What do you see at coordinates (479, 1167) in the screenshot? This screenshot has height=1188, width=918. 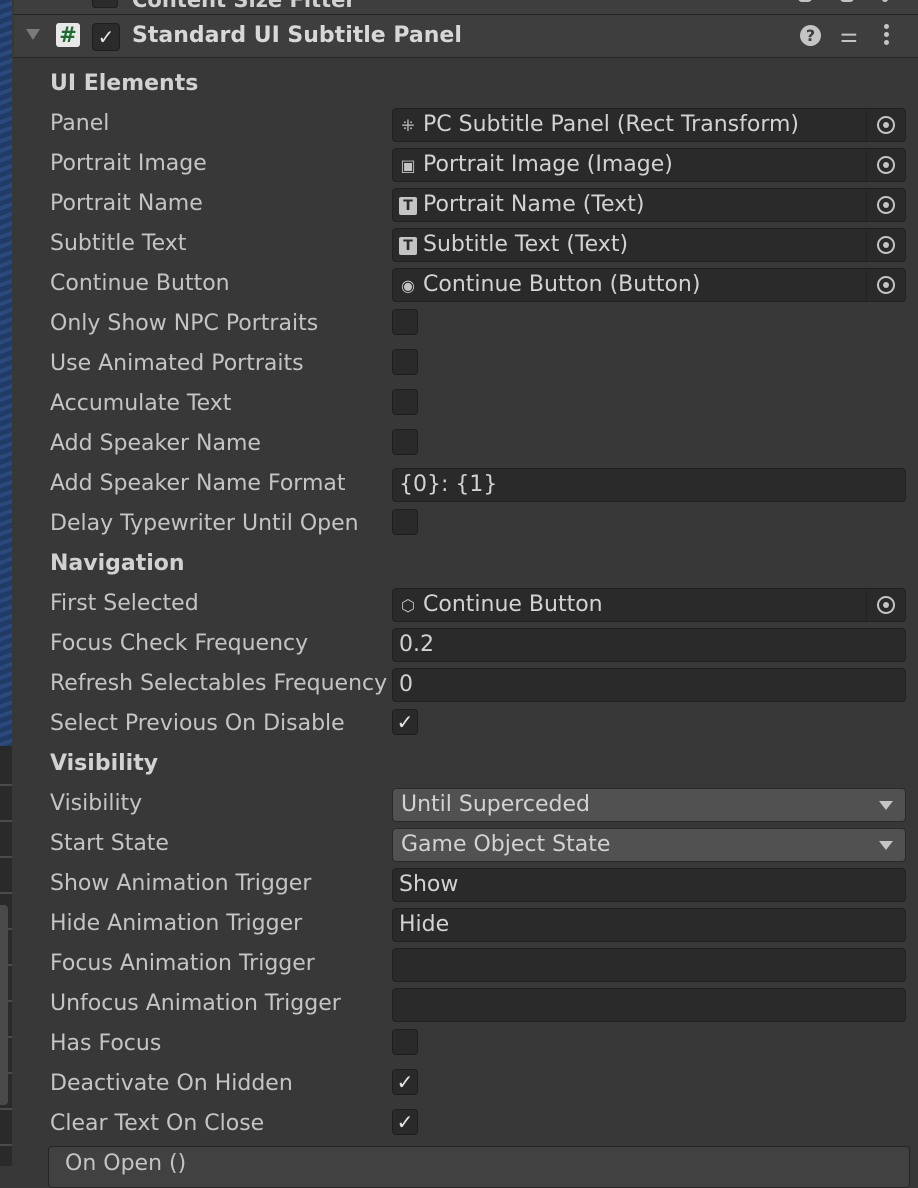 I see `on-open-event-box: On Open ()` at bounding box center [479, 1167].